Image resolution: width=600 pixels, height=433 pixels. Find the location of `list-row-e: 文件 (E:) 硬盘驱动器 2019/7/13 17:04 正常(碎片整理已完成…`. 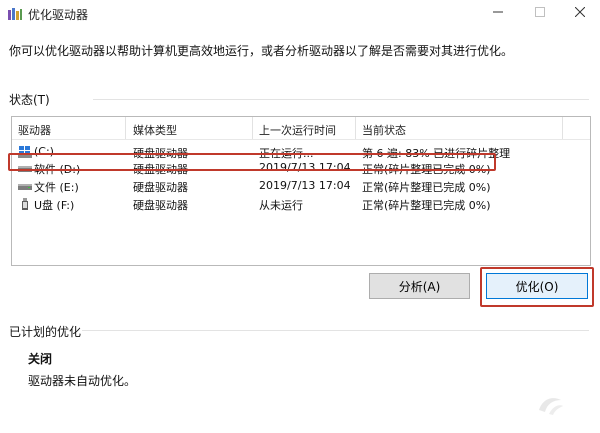

list-row-e: 文件 (E:) 硬盘驱动器 2019/7/13 17:04 正常(碎片整理已完成… is located at coordinates (301, 186).